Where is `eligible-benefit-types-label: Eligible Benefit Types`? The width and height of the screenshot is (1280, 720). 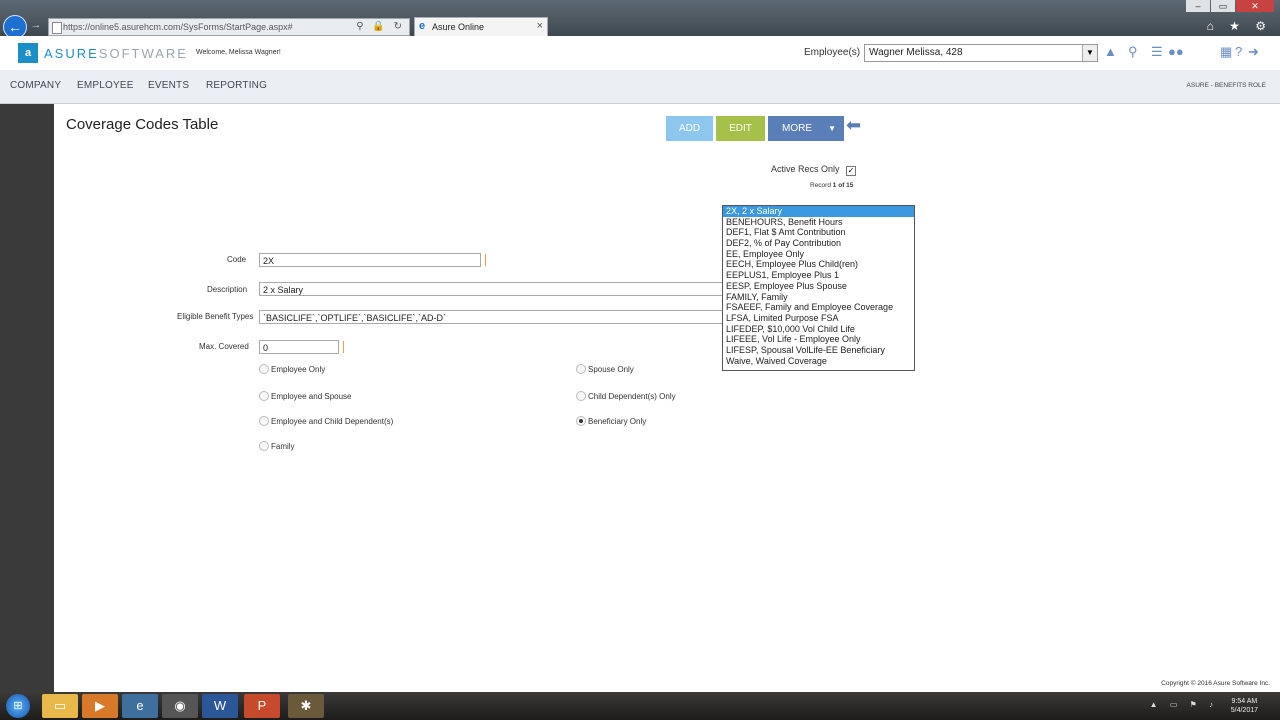 eligible-benefit-types-label: Eligible Benefit Types is located at coordinates (215, 316).